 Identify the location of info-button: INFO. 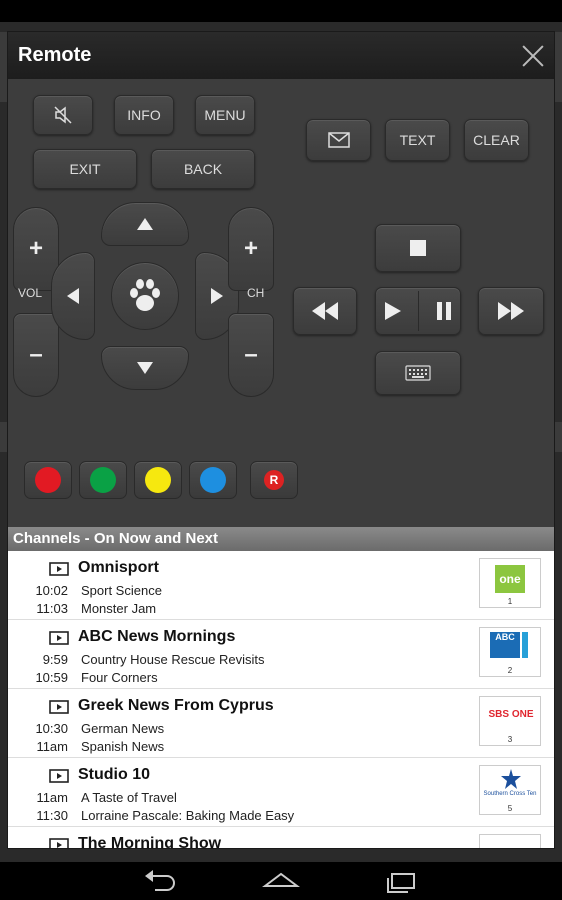
(144, 115).